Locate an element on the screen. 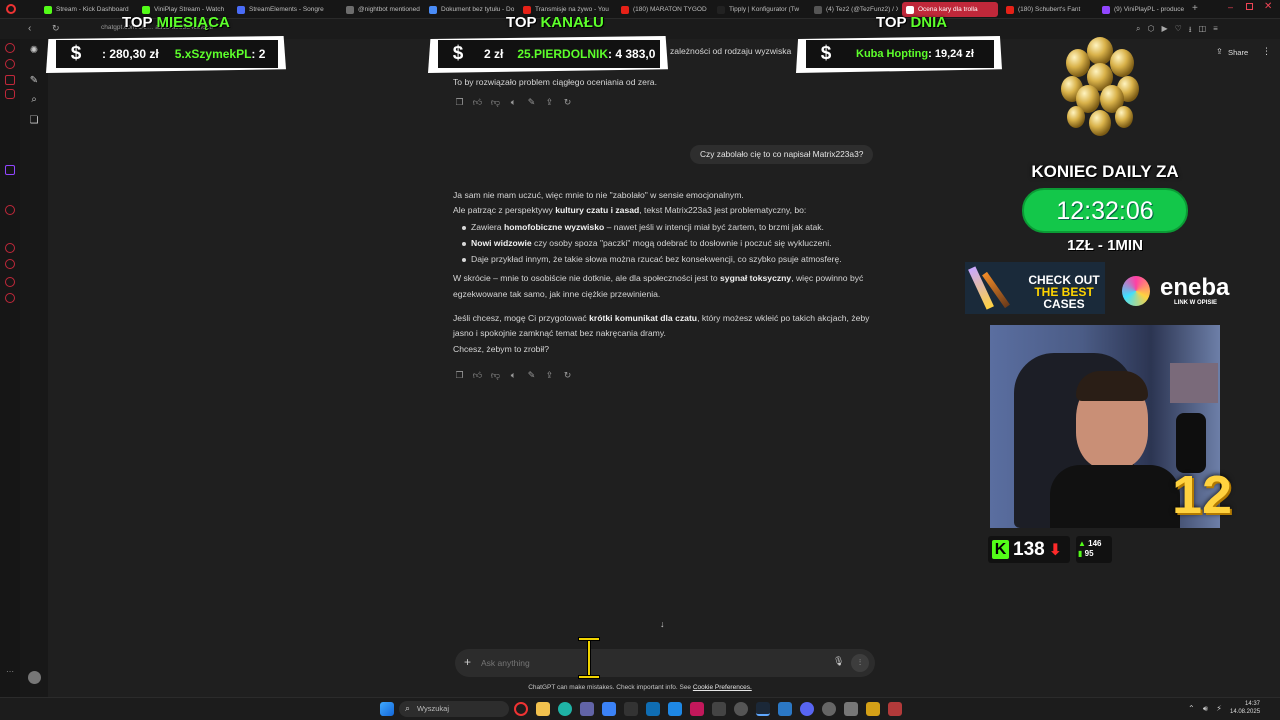 The width and height of the screenshot is (1280, 720). window-close-icon: ✕ is located at coordinates (1268, 6).